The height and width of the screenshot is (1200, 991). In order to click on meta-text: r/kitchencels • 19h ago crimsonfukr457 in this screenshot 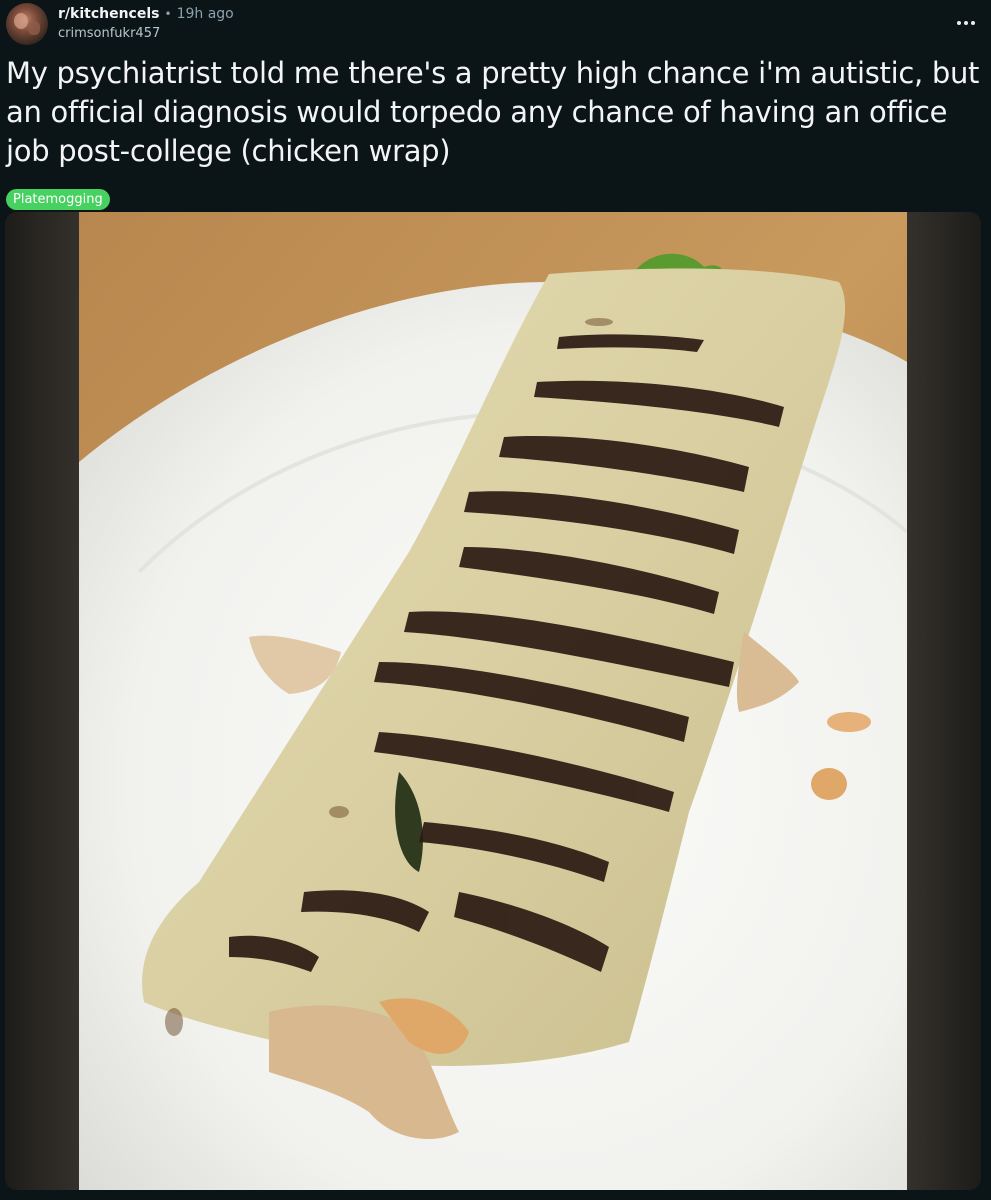, I will do `click(146, 24)`.